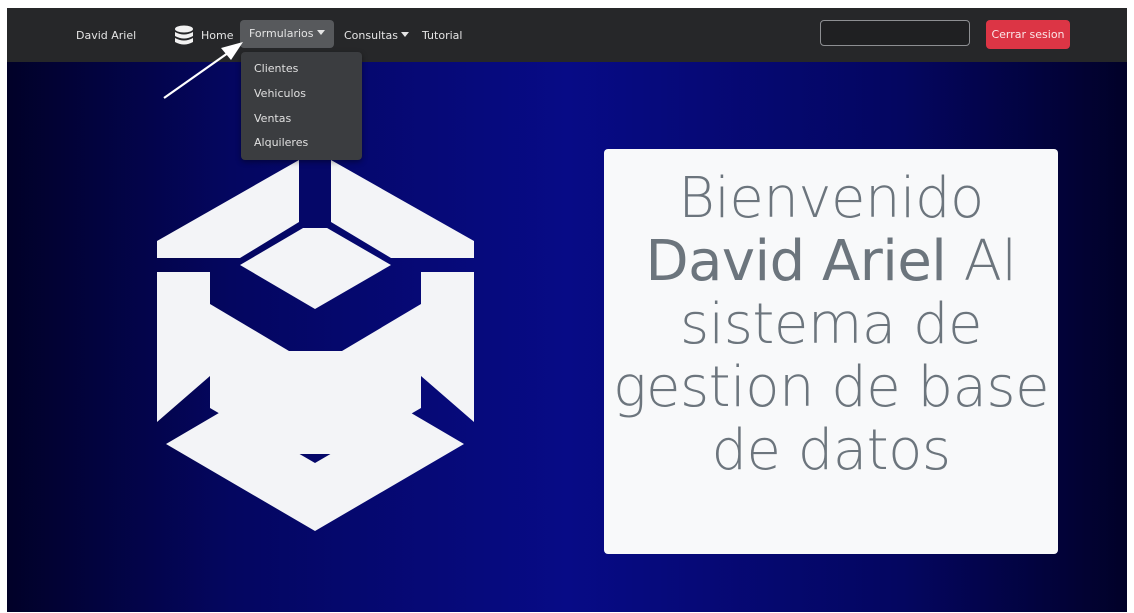 This screenshot has width=1134, height=613. I want to click on logout-button: Cerrar sesion, so click(1028, 34).